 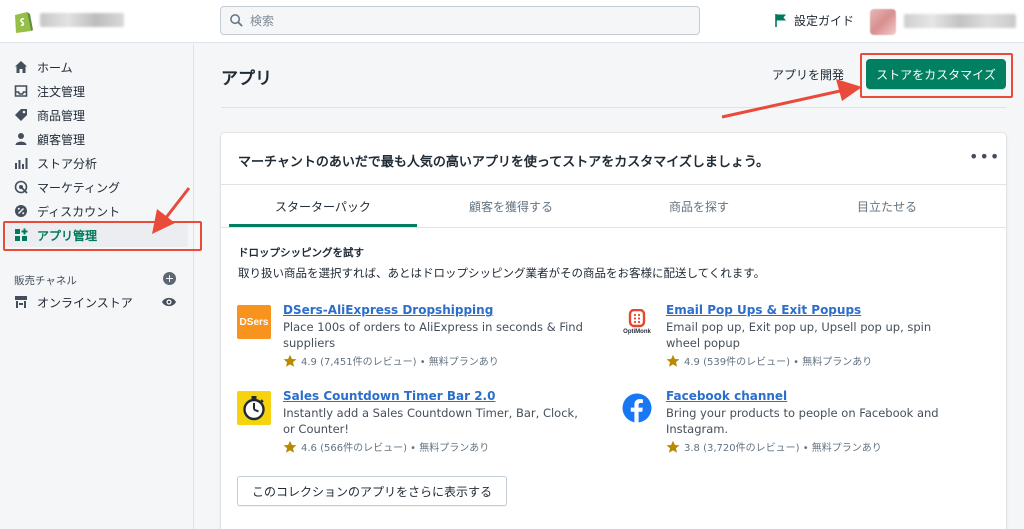 What do you see at coordinates (984, 156) in the screenshot?
I see `more-actions-icon: •••` at bounding box center [984, 156].